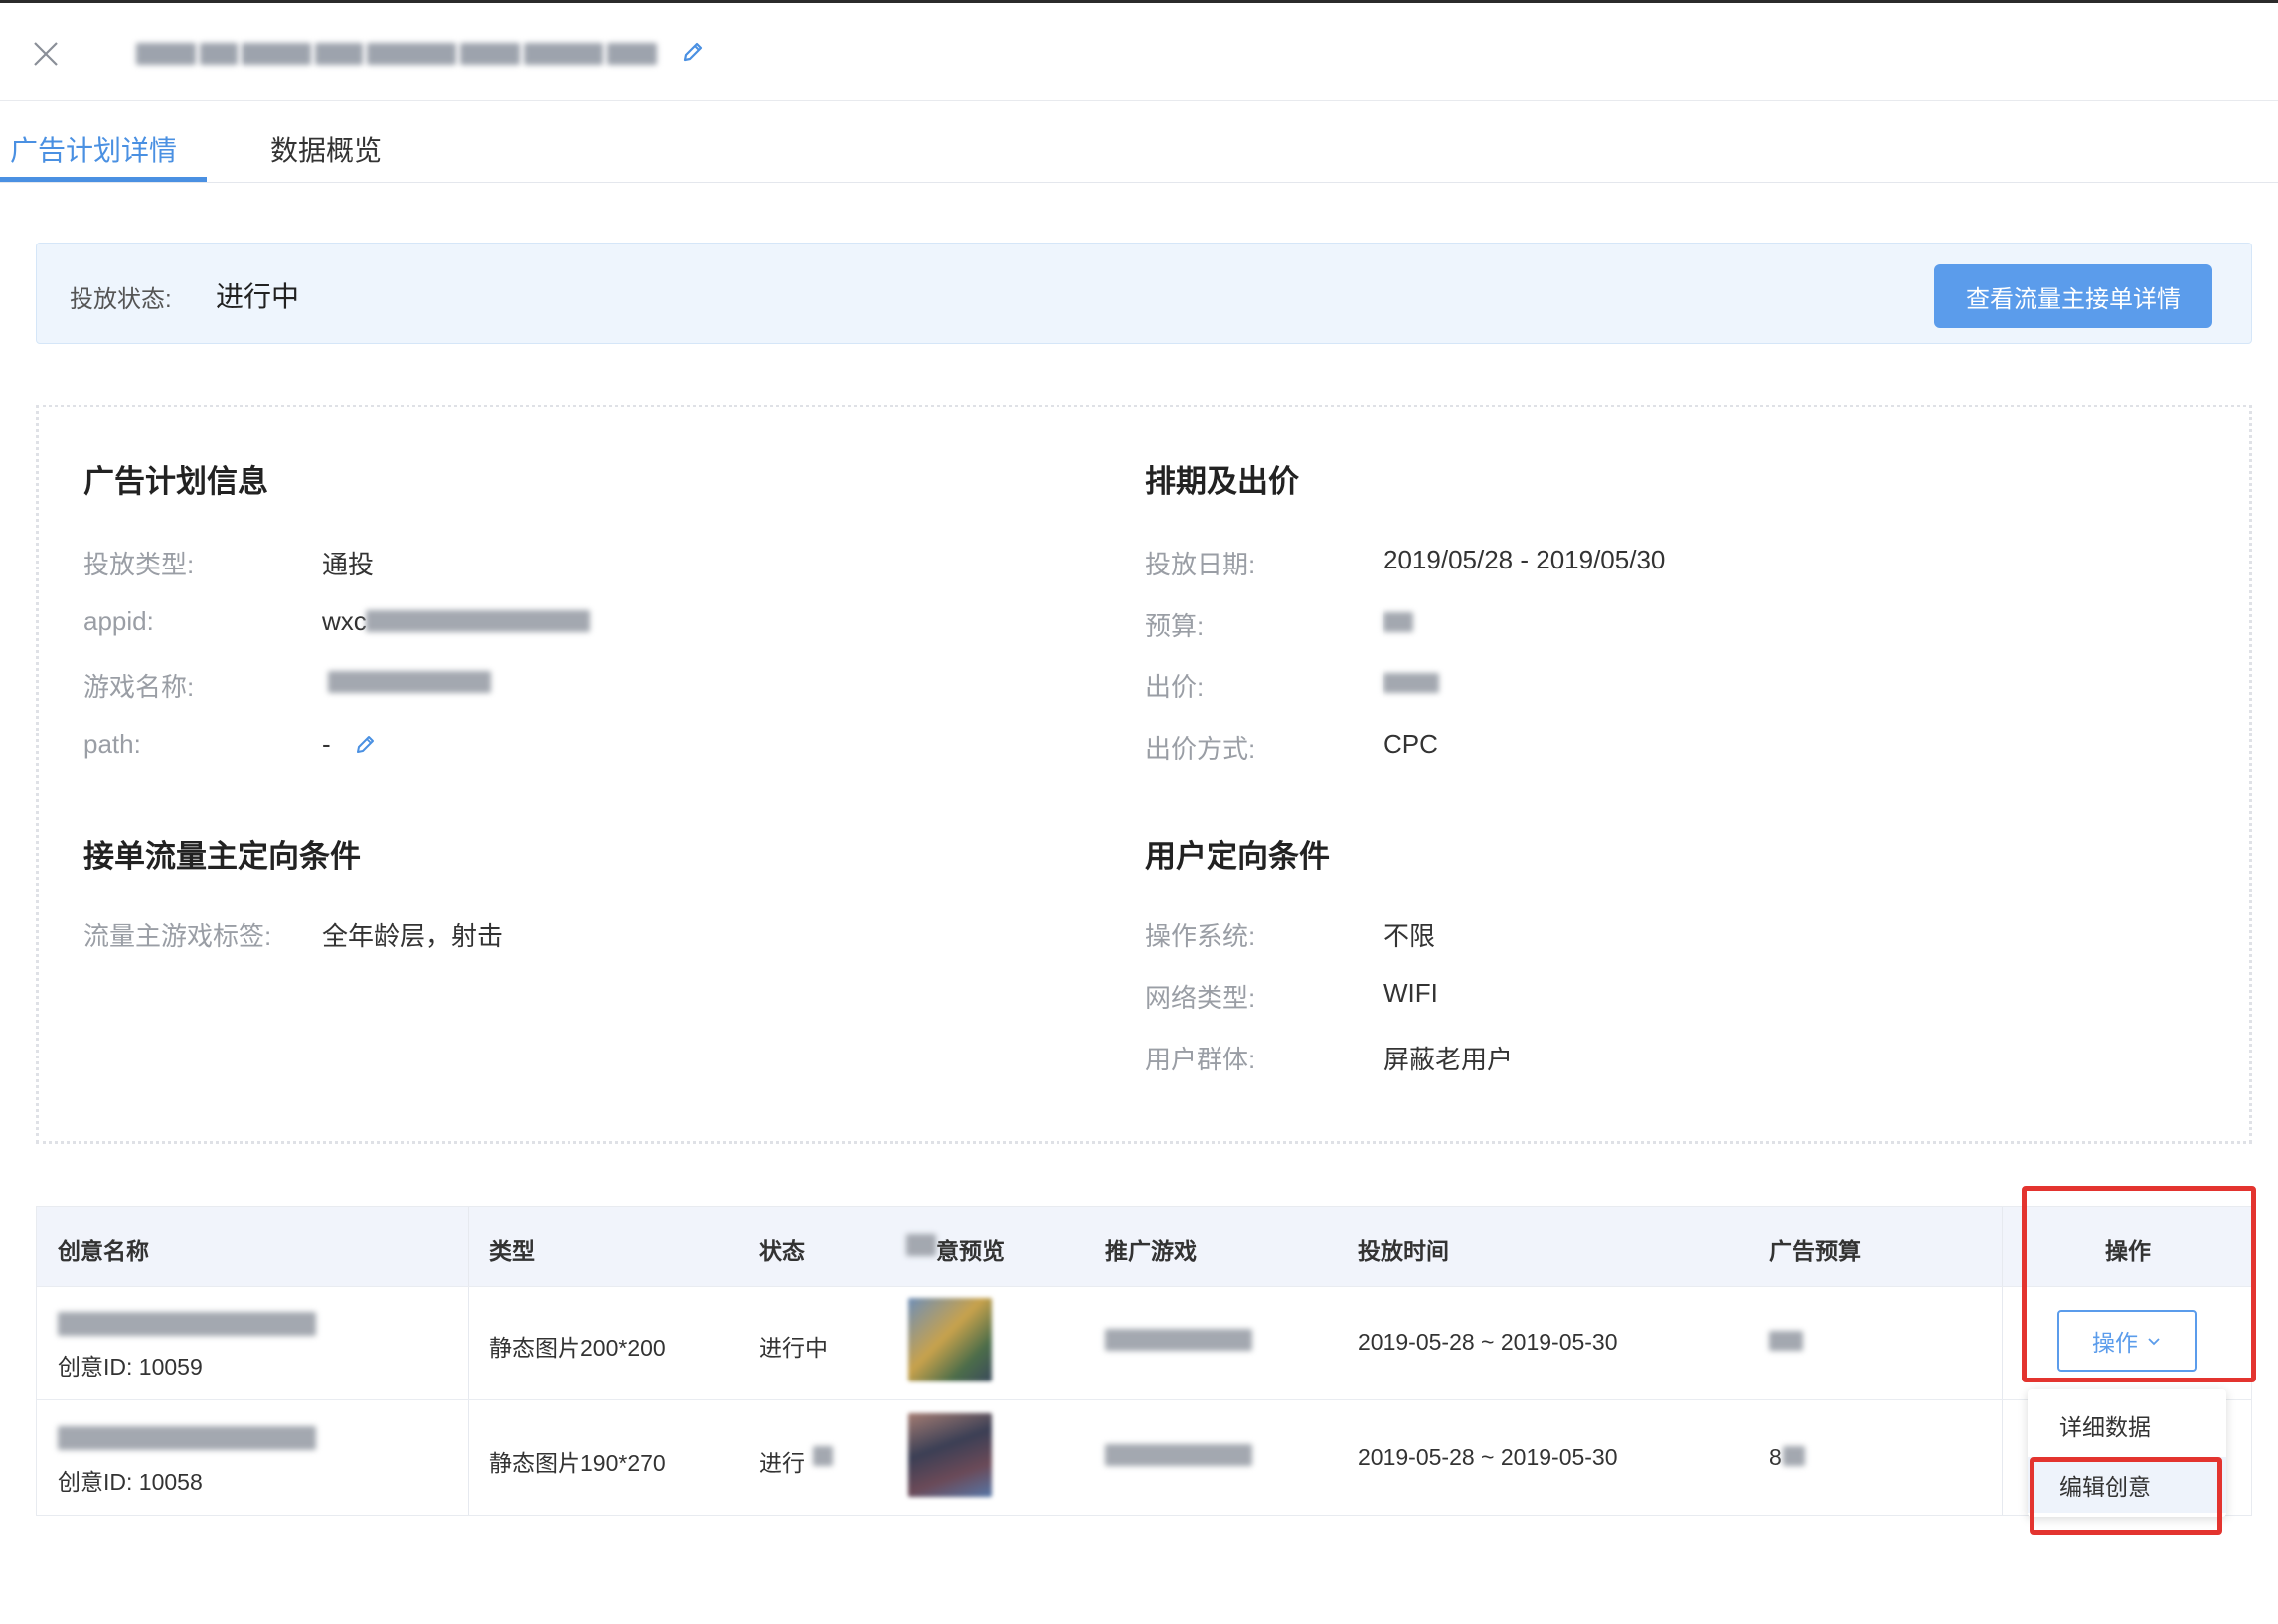  What do you see at coordinates (118, 621) in the screenshot?
I see `field-label-appid: appid:` at bounding box center [118, 621].